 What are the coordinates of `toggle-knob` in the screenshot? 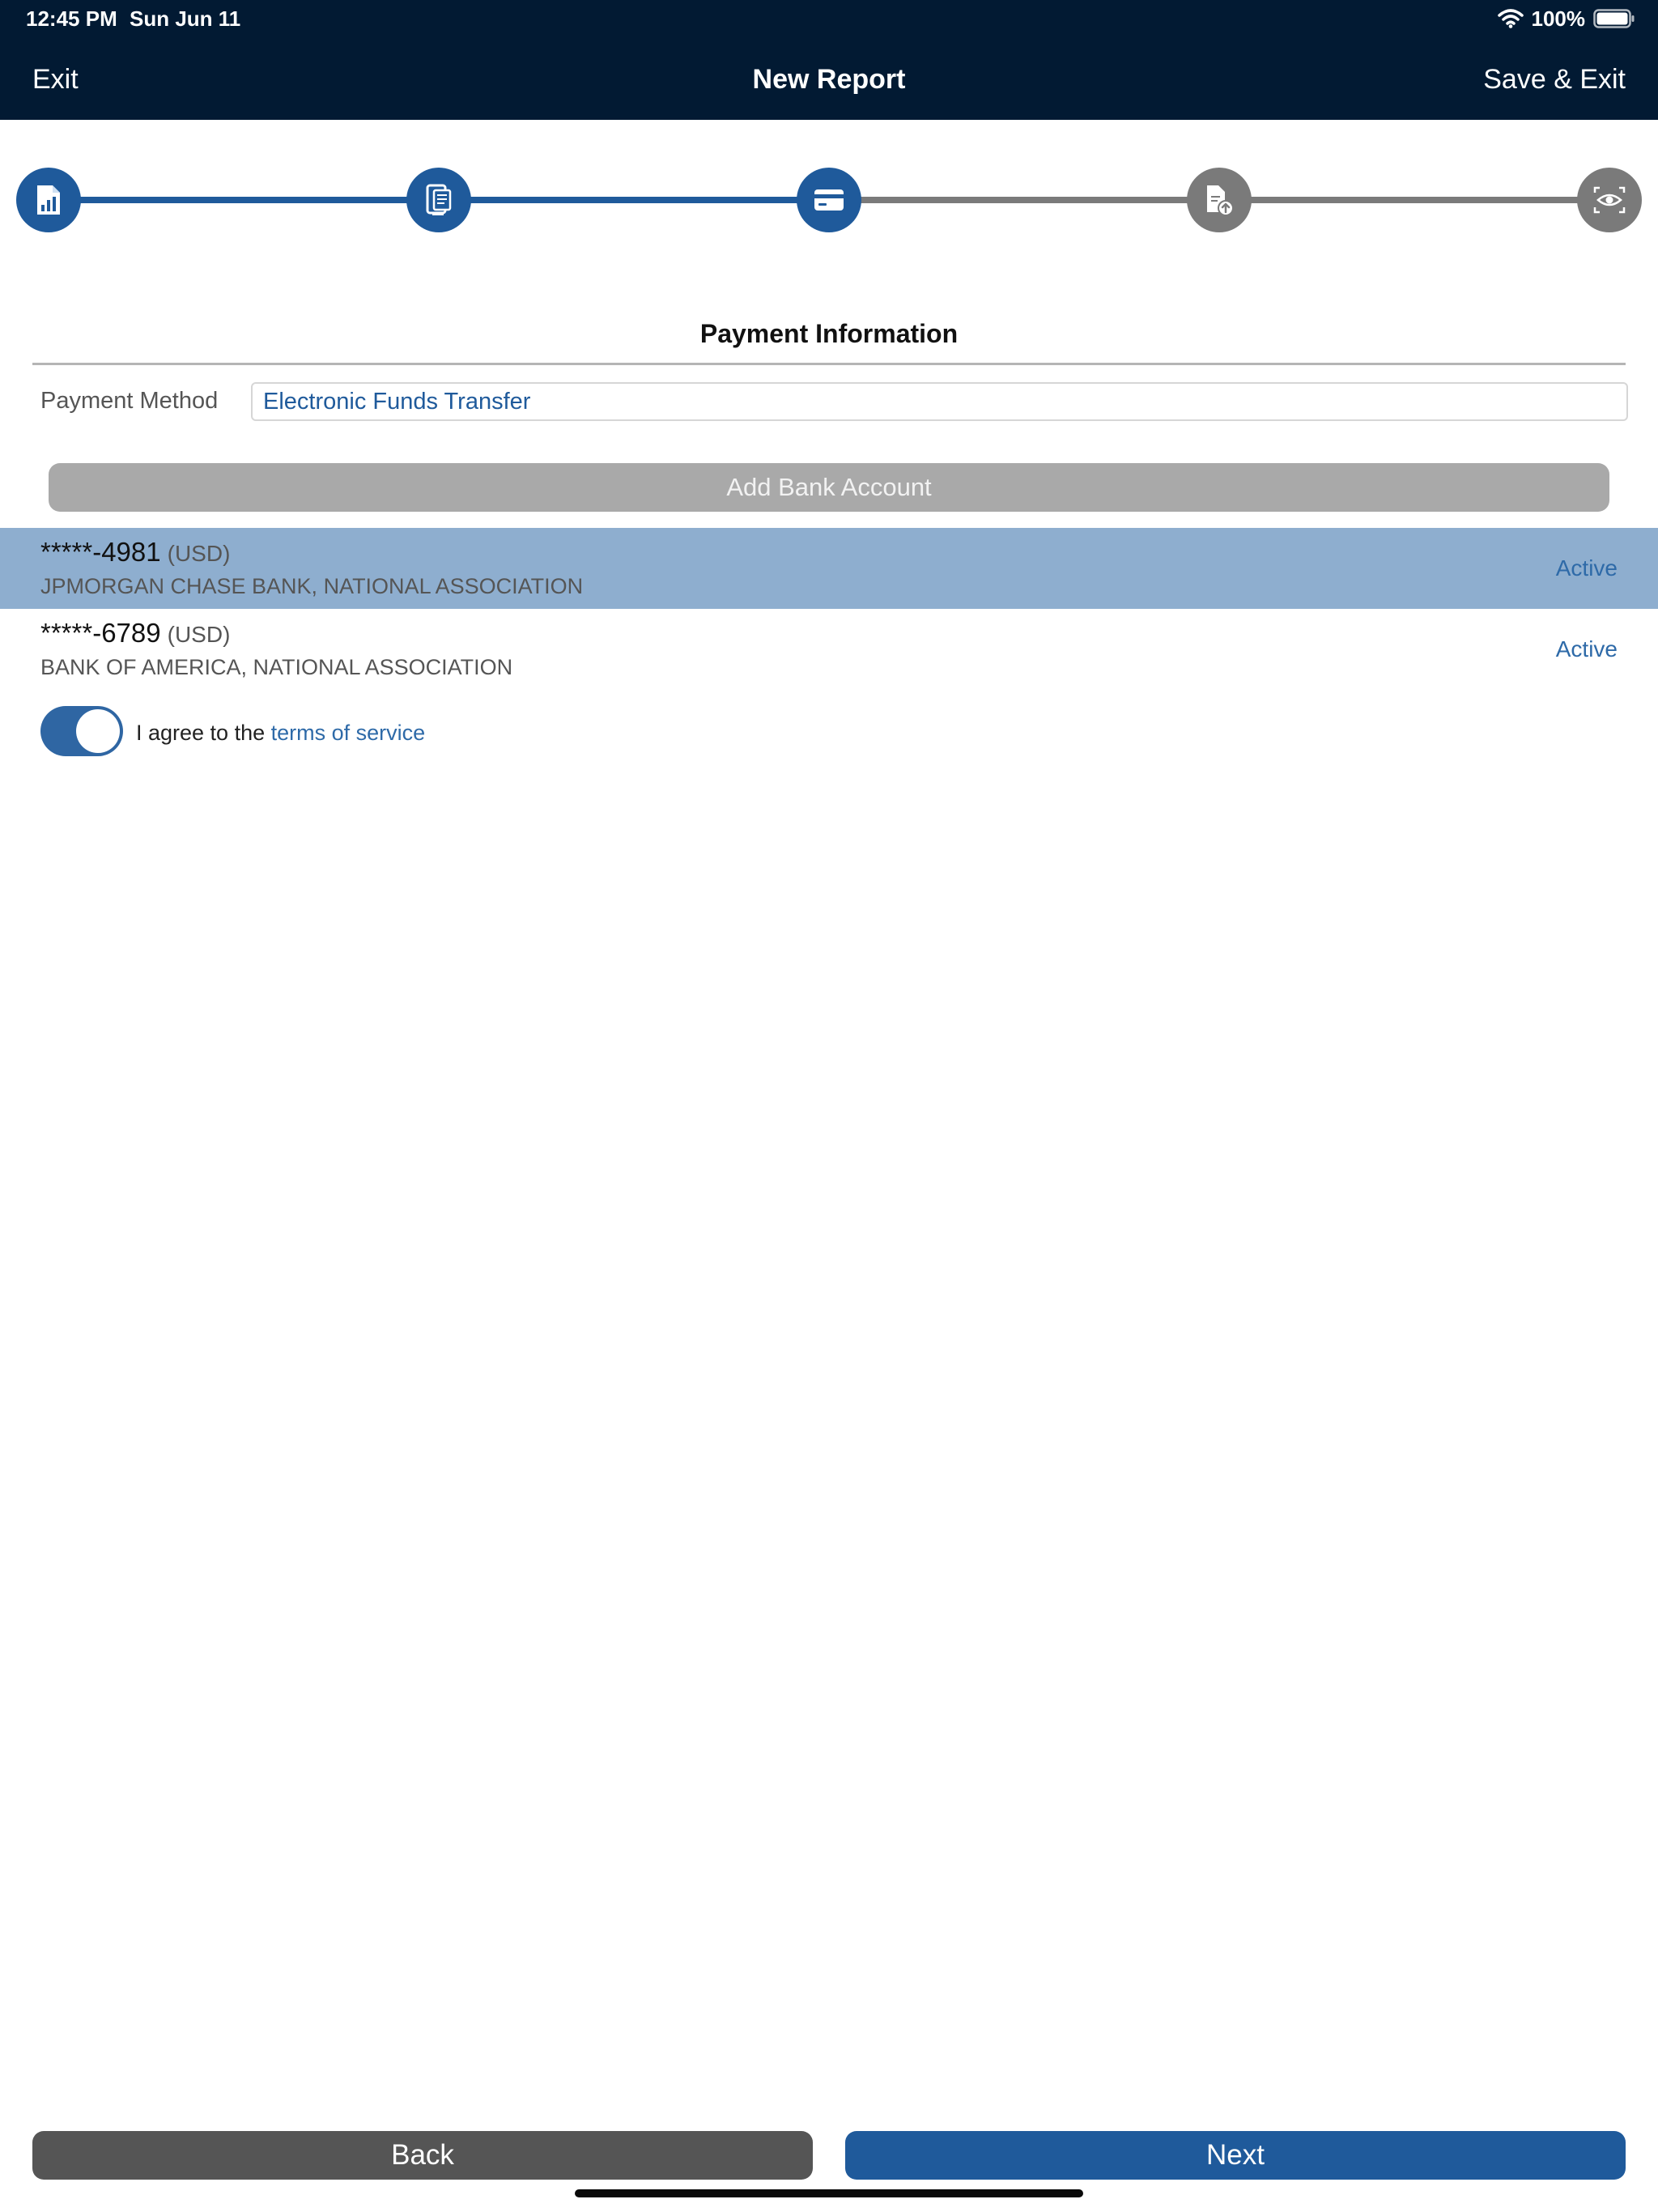 It's located at (98, 731).